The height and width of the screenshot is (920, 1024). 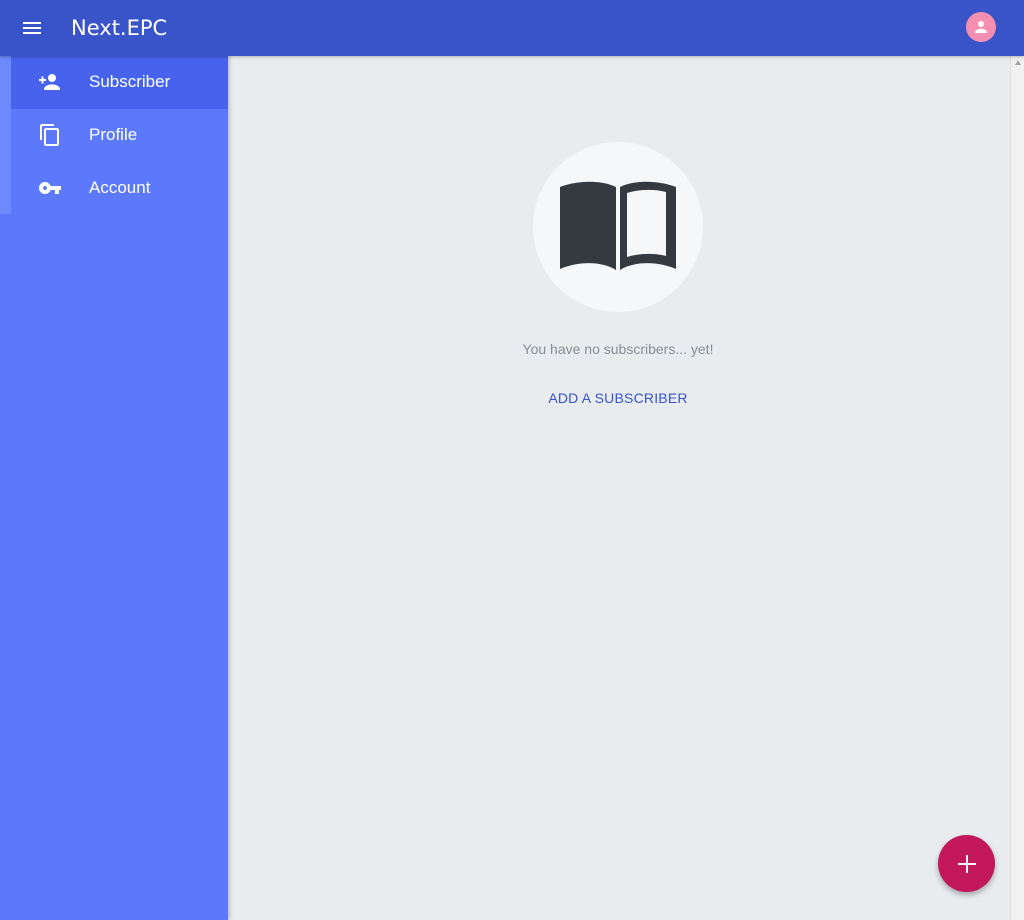 I want to click on menu-button, so click(x=32, y=28).